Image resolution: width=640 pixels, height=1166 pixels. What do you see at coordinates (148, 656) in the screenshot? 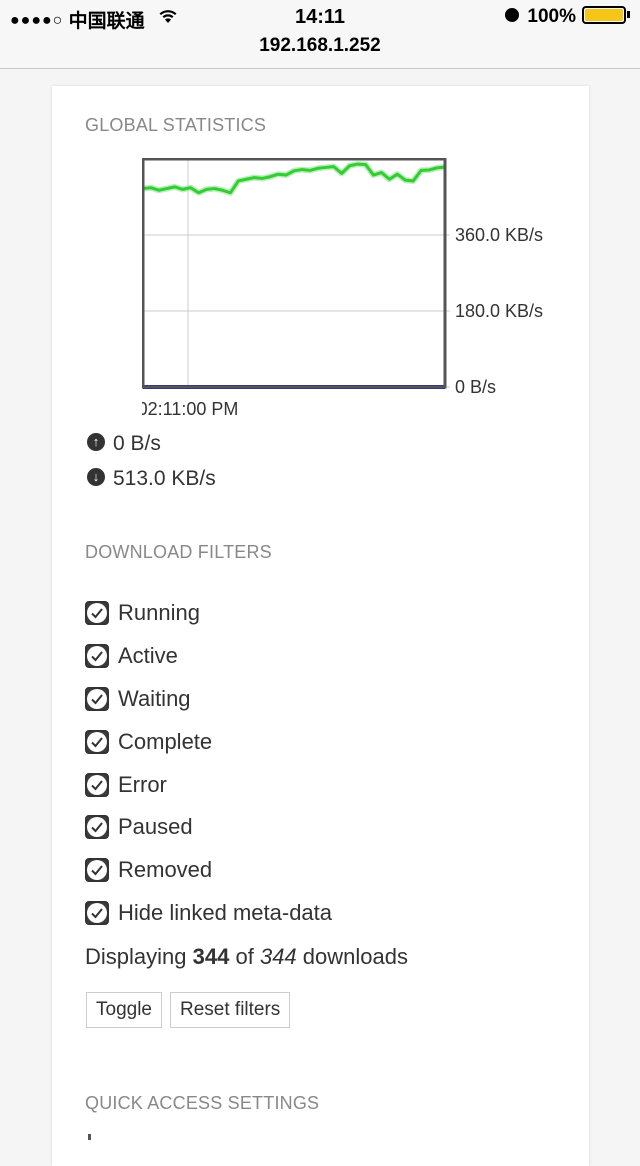
I see `filter-label: Active` at bounding box center [148, 656].